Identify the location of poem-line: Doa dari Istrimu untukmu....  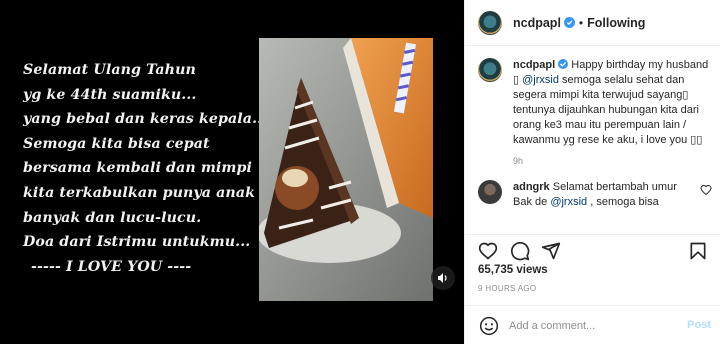
(137, 242).